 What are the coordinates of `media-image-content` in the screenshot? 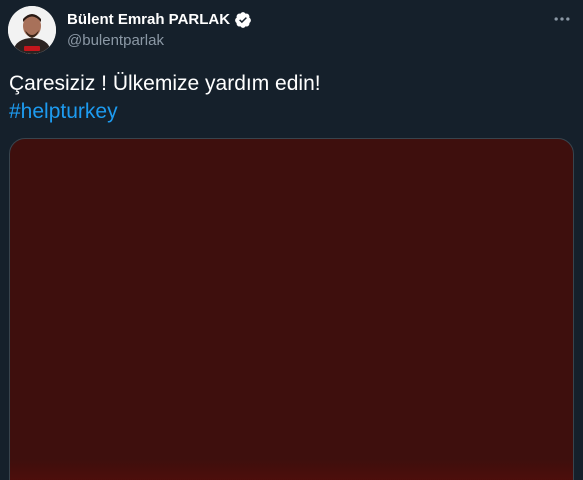 It's located at (291, 469).